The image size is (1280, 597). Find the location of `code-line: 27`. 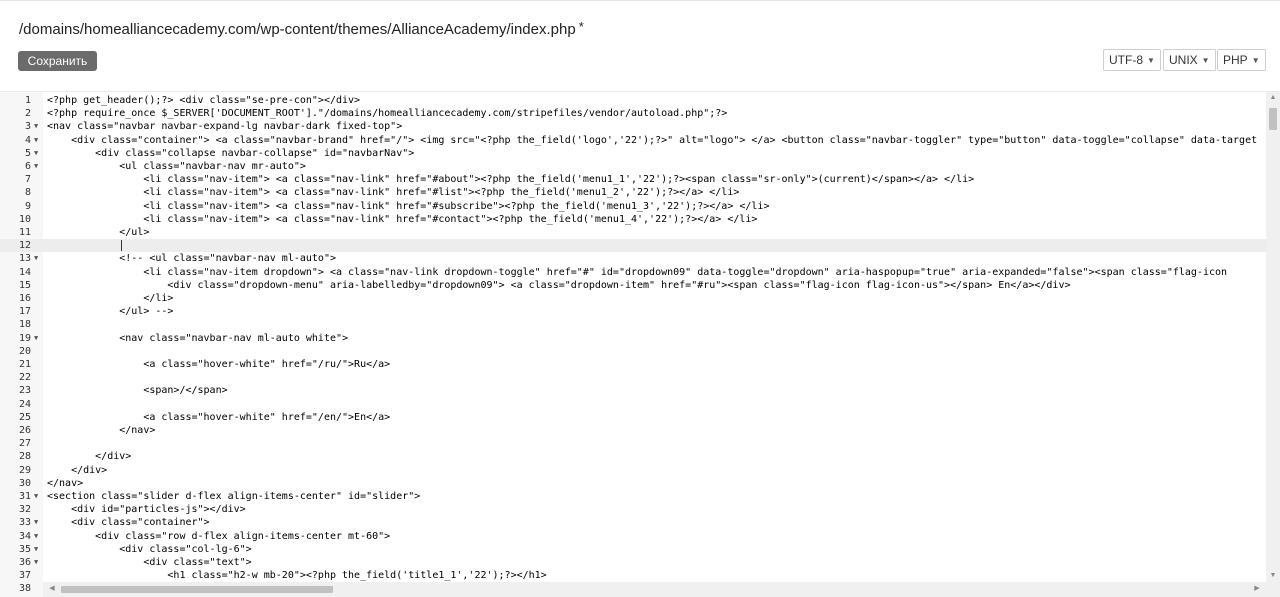

code-line: 27 is located at coordinates (633, 443).